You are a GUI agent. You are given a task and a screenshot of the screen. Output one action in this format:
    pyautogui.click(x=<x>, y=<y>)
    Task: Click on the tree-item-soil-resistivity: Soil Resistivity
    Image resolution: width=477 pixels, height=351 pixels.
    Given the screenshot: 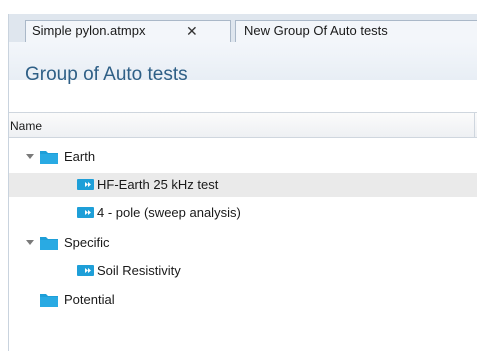 What is the action you would take?
    pyautogui.click(x=243, y=271)
    